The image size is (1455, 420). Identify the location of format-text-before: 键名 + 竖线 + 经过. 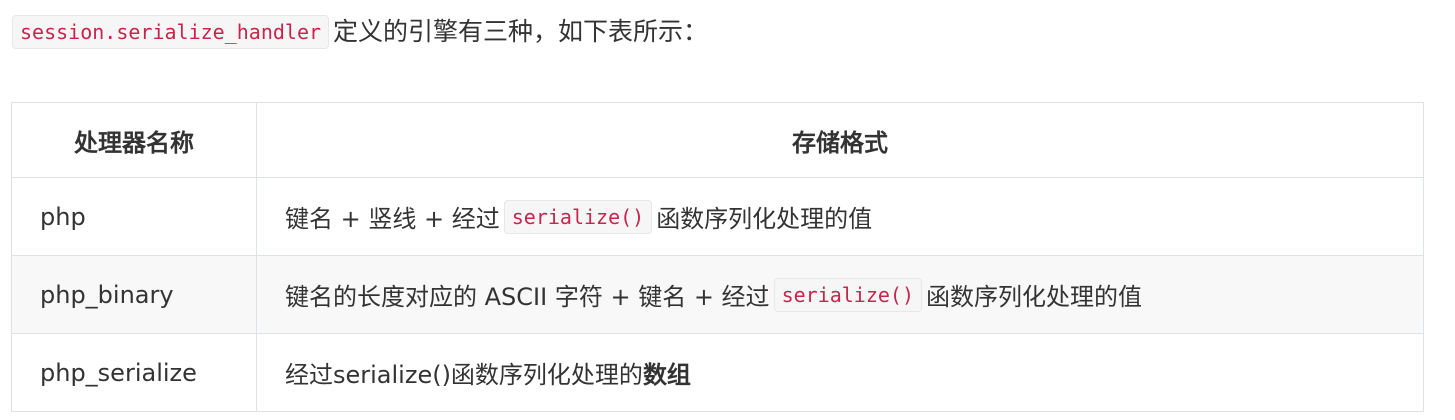
(392, 219).